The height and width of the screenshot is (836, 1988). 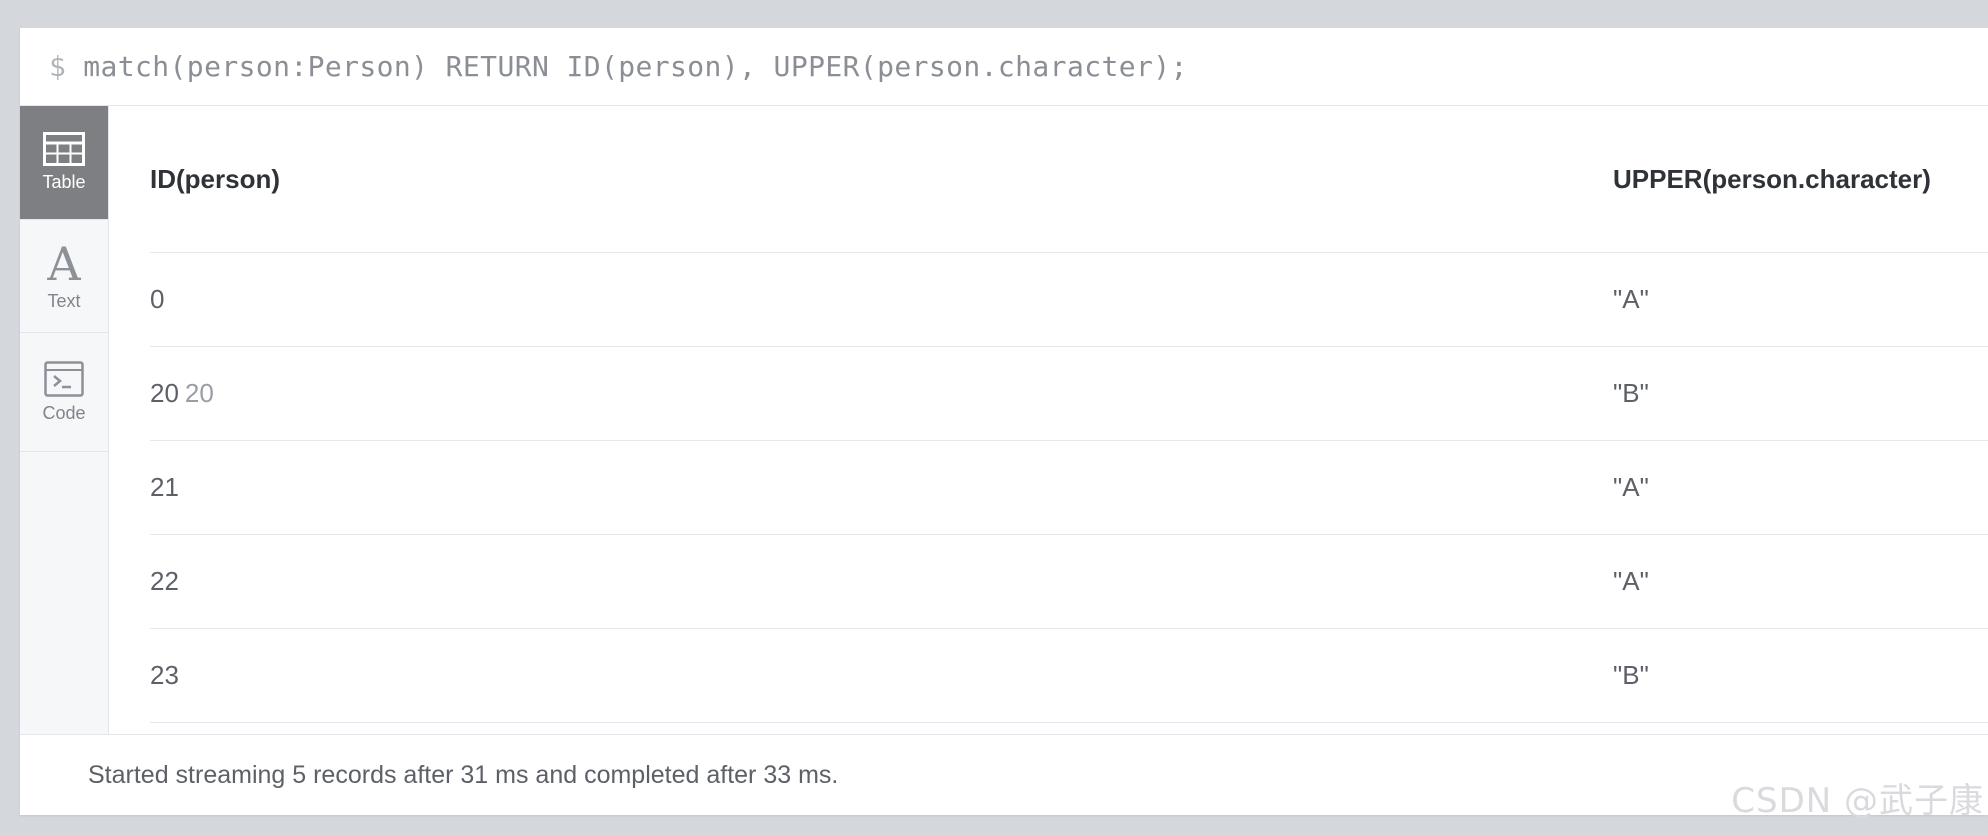 What do you see at coordinates (64, 263) in the screenshot?
I see `text-icon: A` at bounding box center [64, 263].